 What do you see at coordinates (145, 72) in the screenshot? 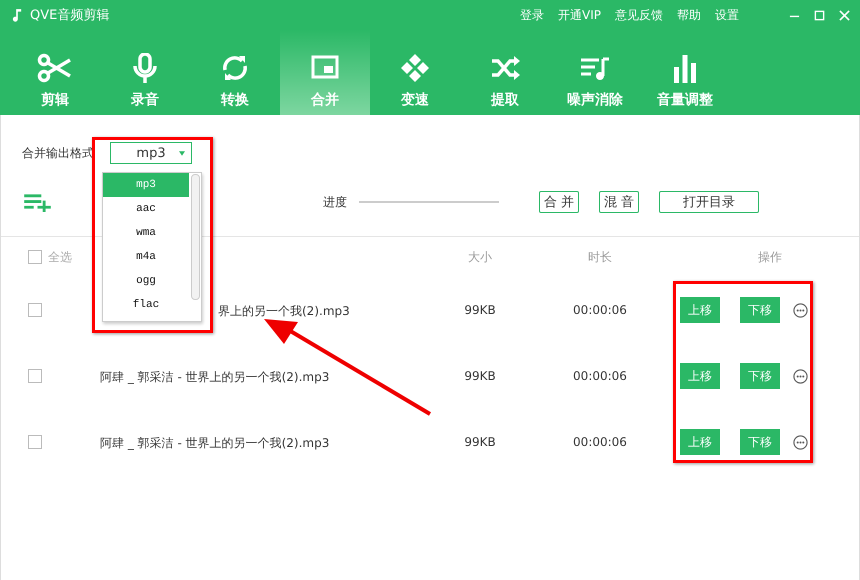
I see `tab: 录音` at bounding box center [145, 72].